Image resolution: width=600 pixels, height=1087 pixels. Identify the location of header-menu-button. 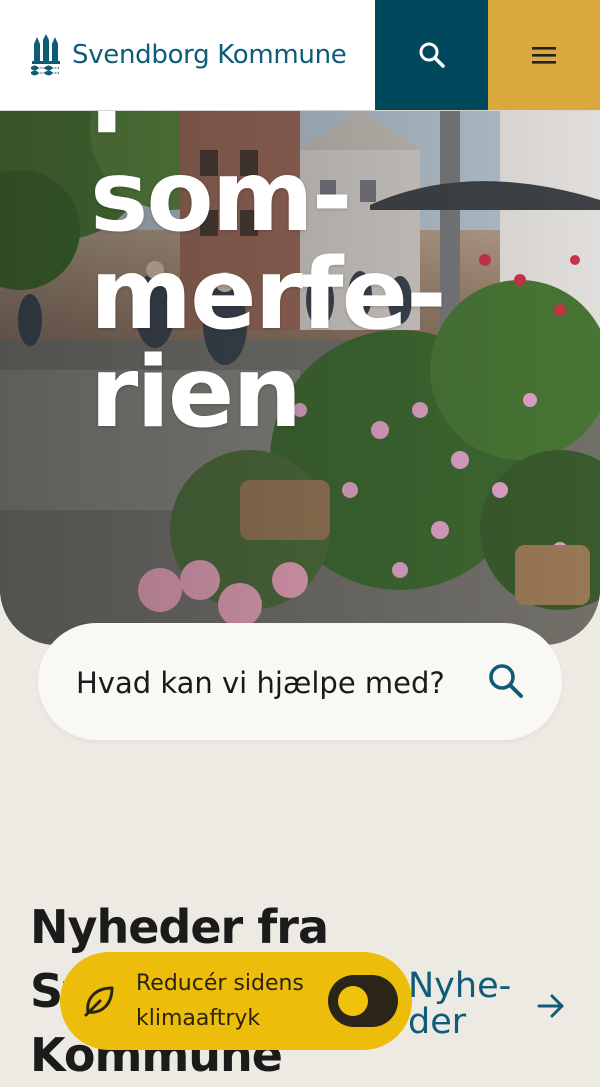
(544, 55).